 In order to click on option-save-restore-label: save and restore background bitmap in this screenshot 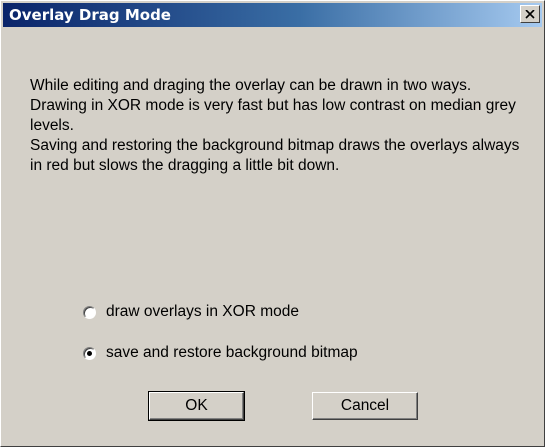, I will do `click(232, 352)`.